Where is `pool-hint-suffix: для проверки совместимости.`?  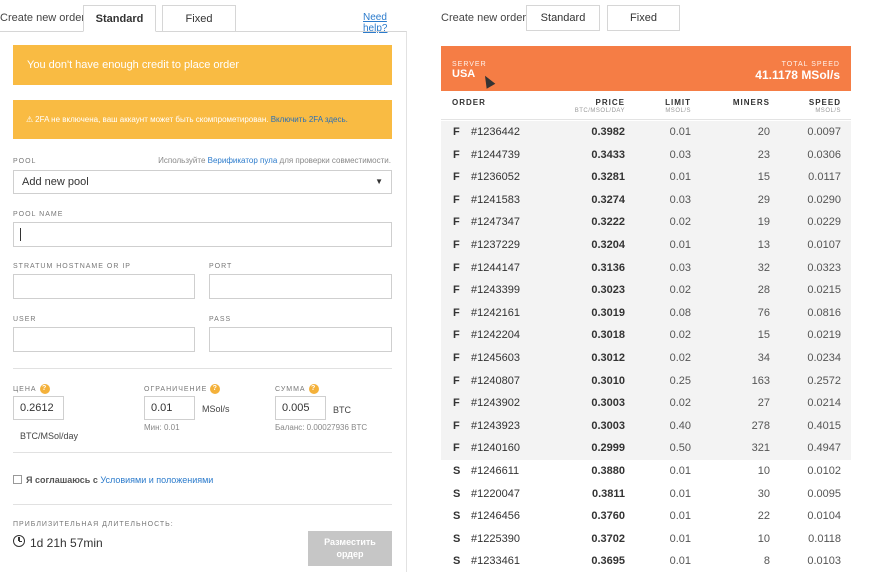
pool-hint-suffix: для проверки совместимости. is located at coordinates (335, 160).